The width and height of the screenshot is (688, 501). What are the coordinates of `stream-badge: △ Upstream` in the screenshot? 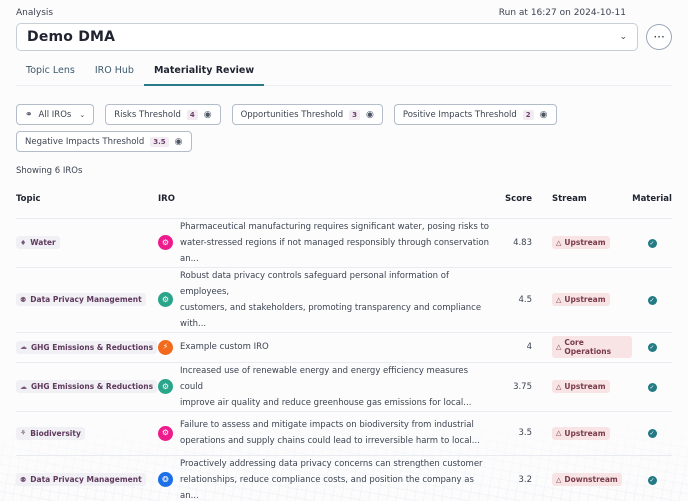 It's located at (581, 242).